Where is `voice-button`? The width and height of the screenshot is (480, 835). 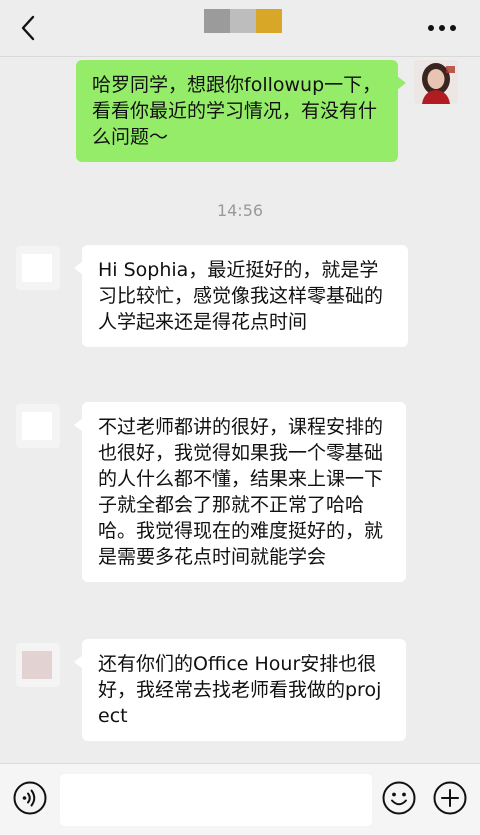
voice-button is located at coordinates (30, 798).